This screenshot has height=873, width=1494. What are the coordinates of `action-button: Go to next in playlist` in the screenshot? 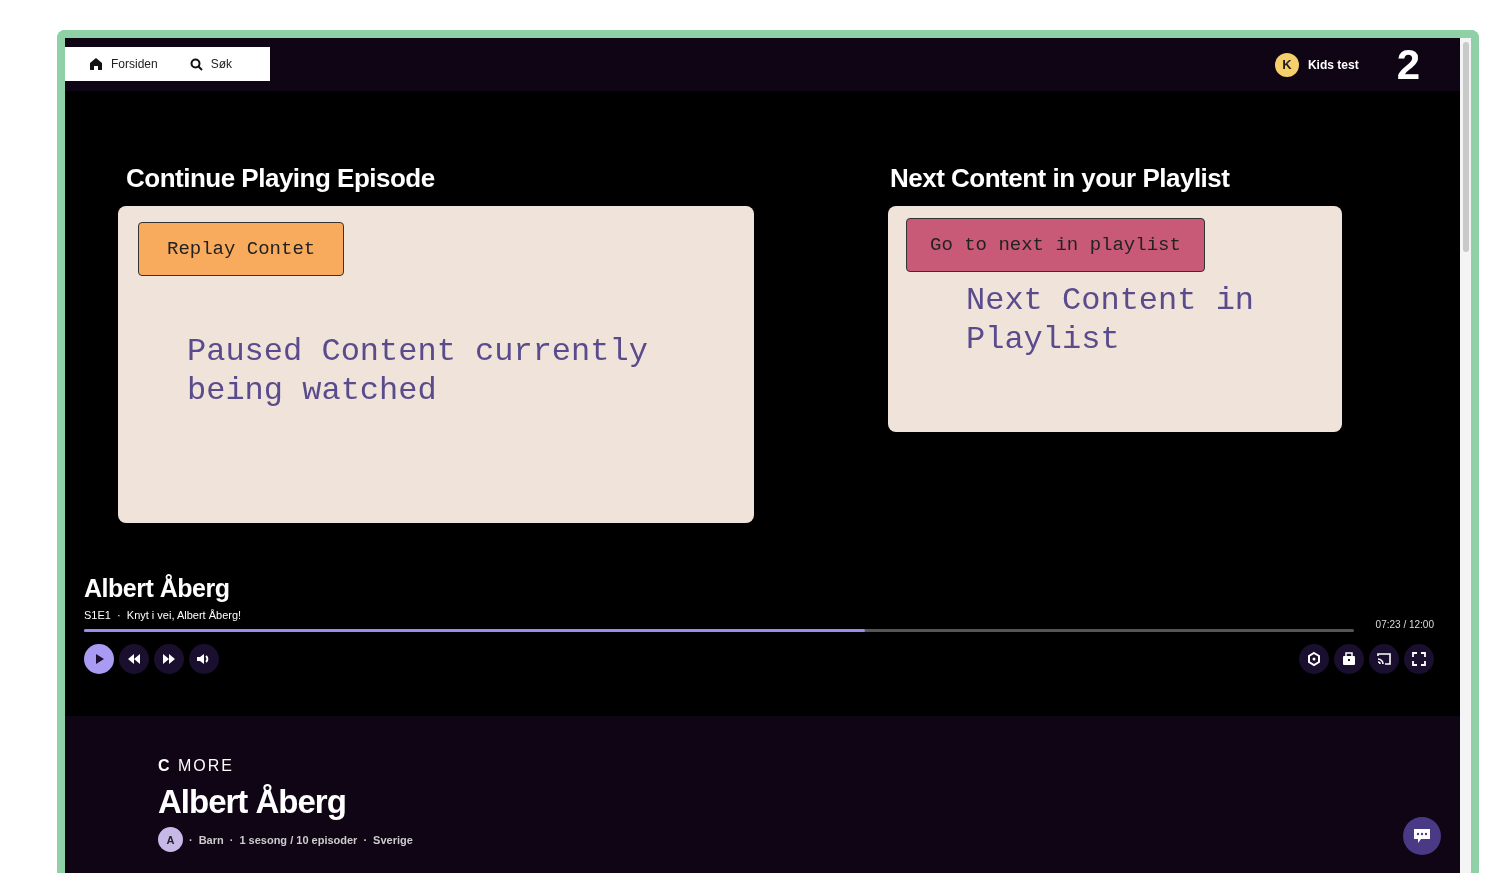 It's located at (1055, 245).